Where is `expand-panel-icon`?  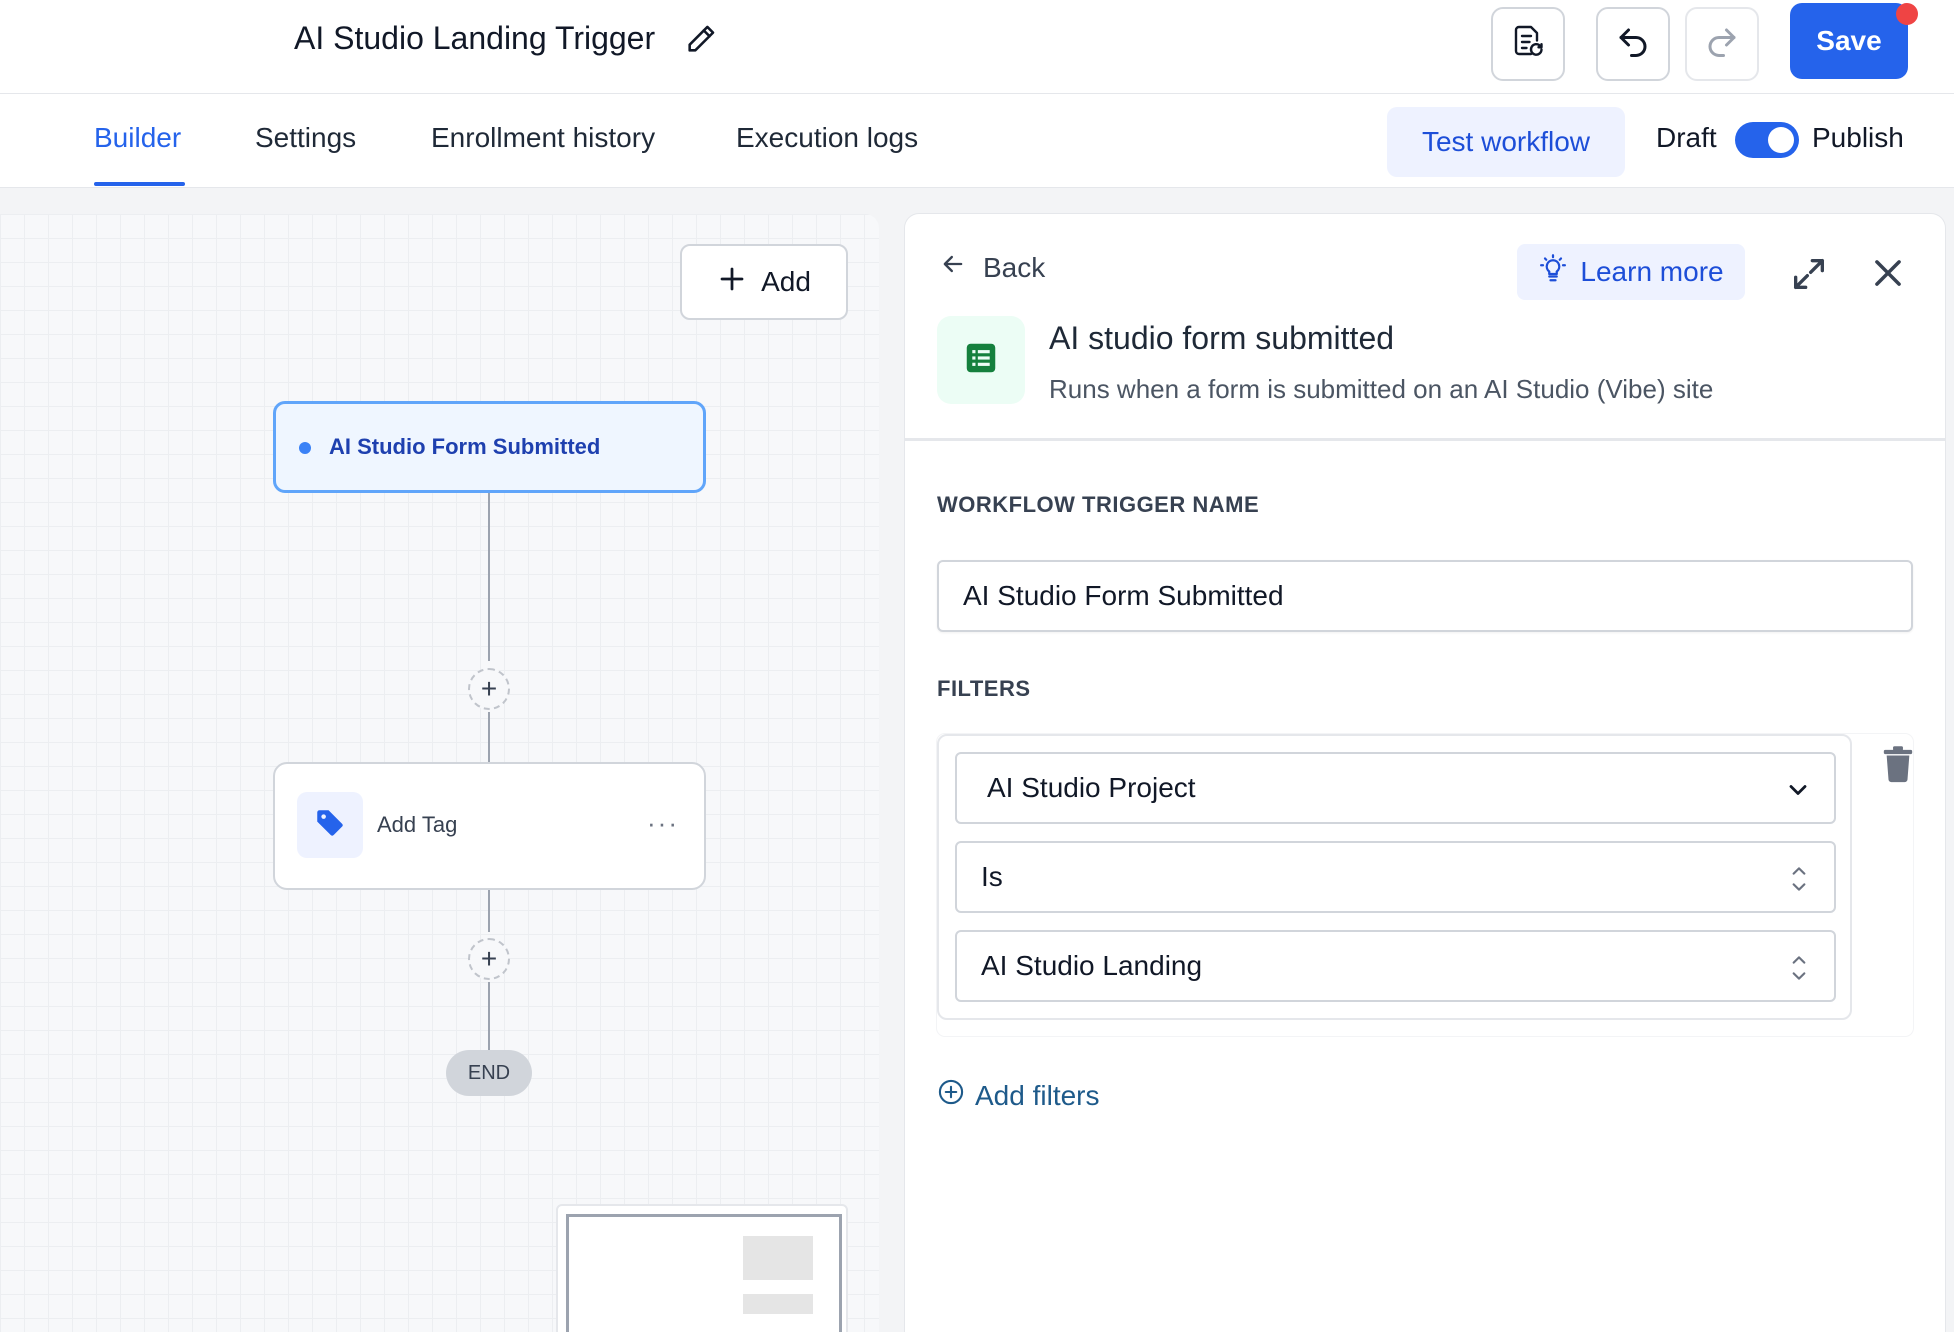
expand-panel-icon is located at coordinates (1809, 276).